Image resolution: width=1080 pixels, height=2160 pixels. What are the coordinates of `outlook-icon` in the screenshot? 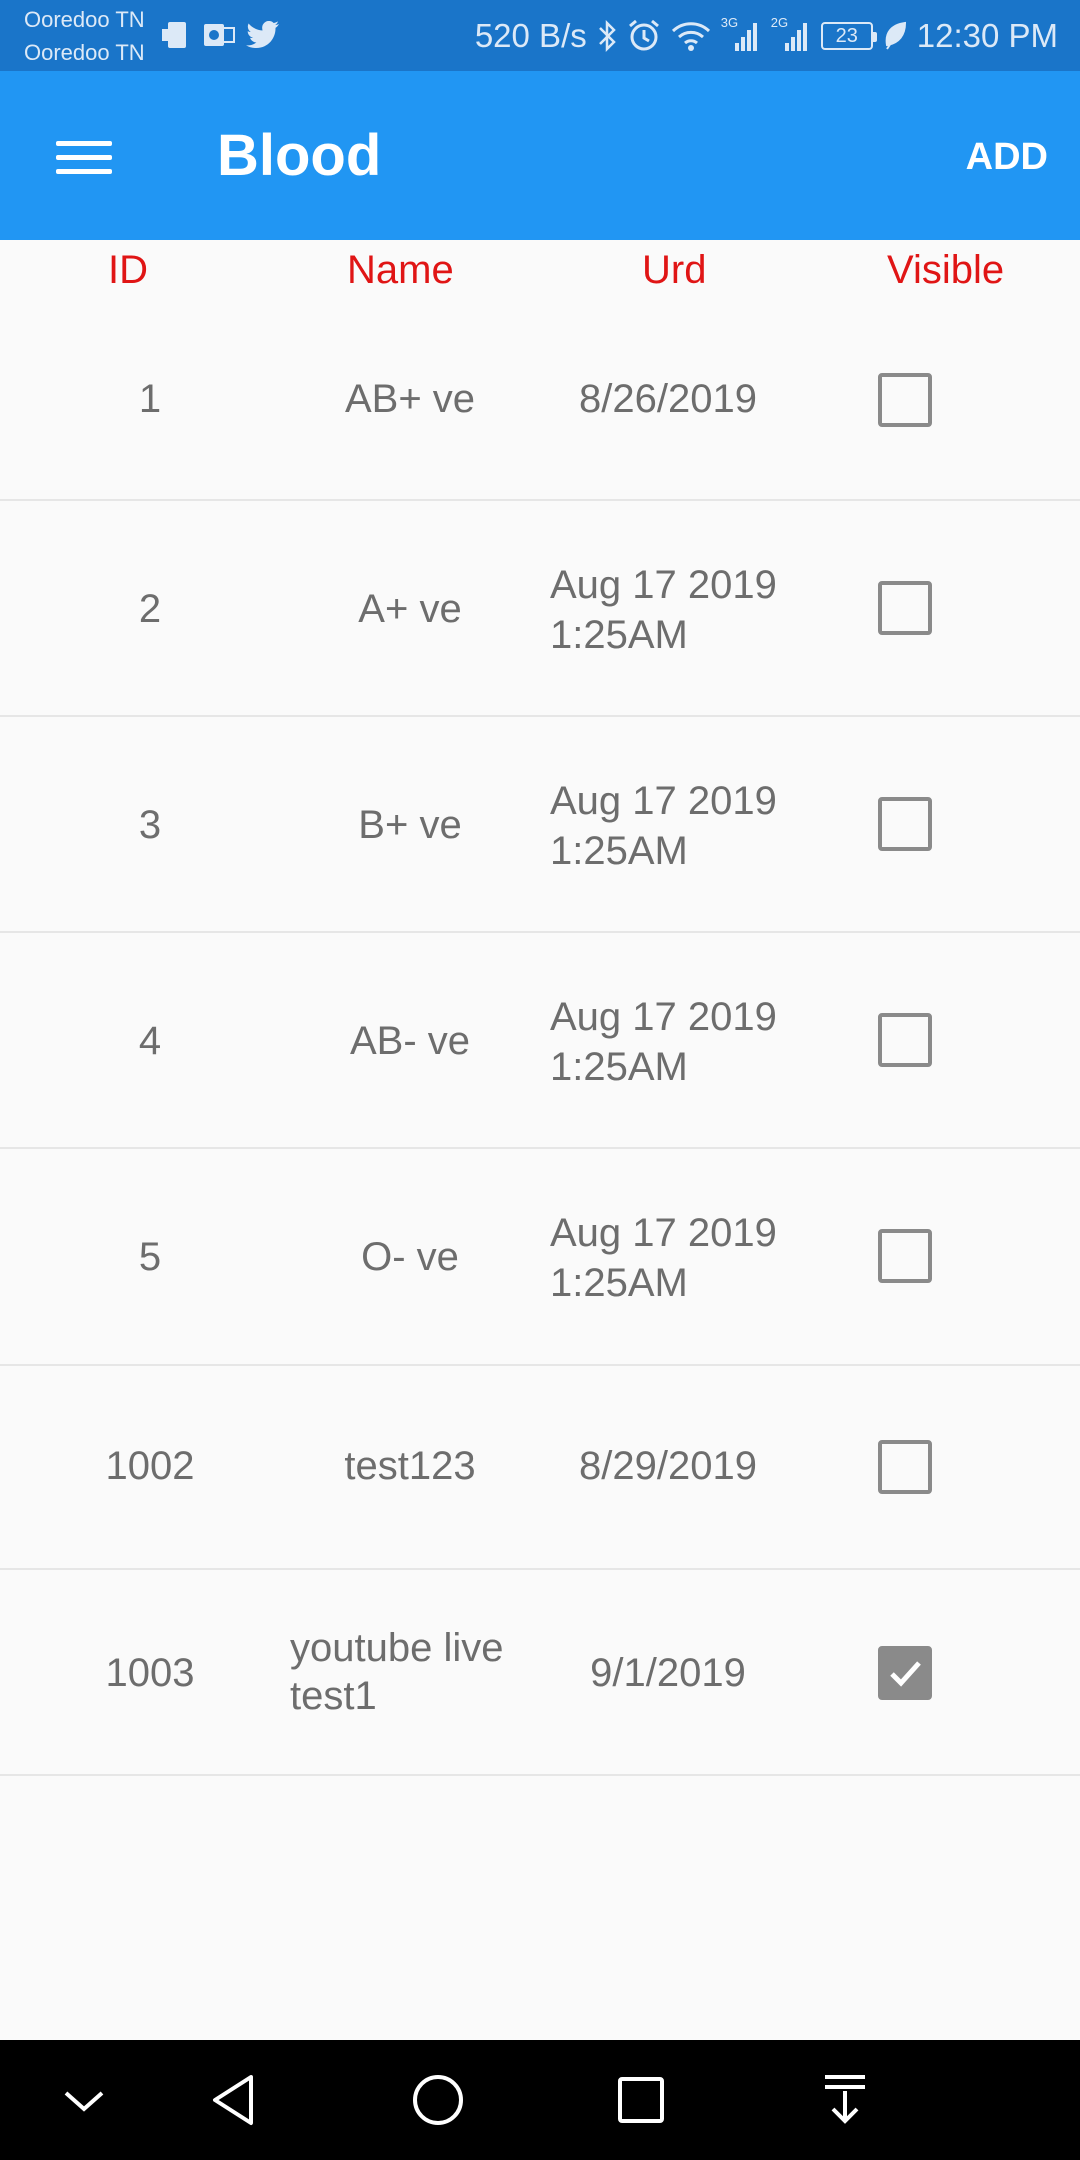 It's located at (219, 35).